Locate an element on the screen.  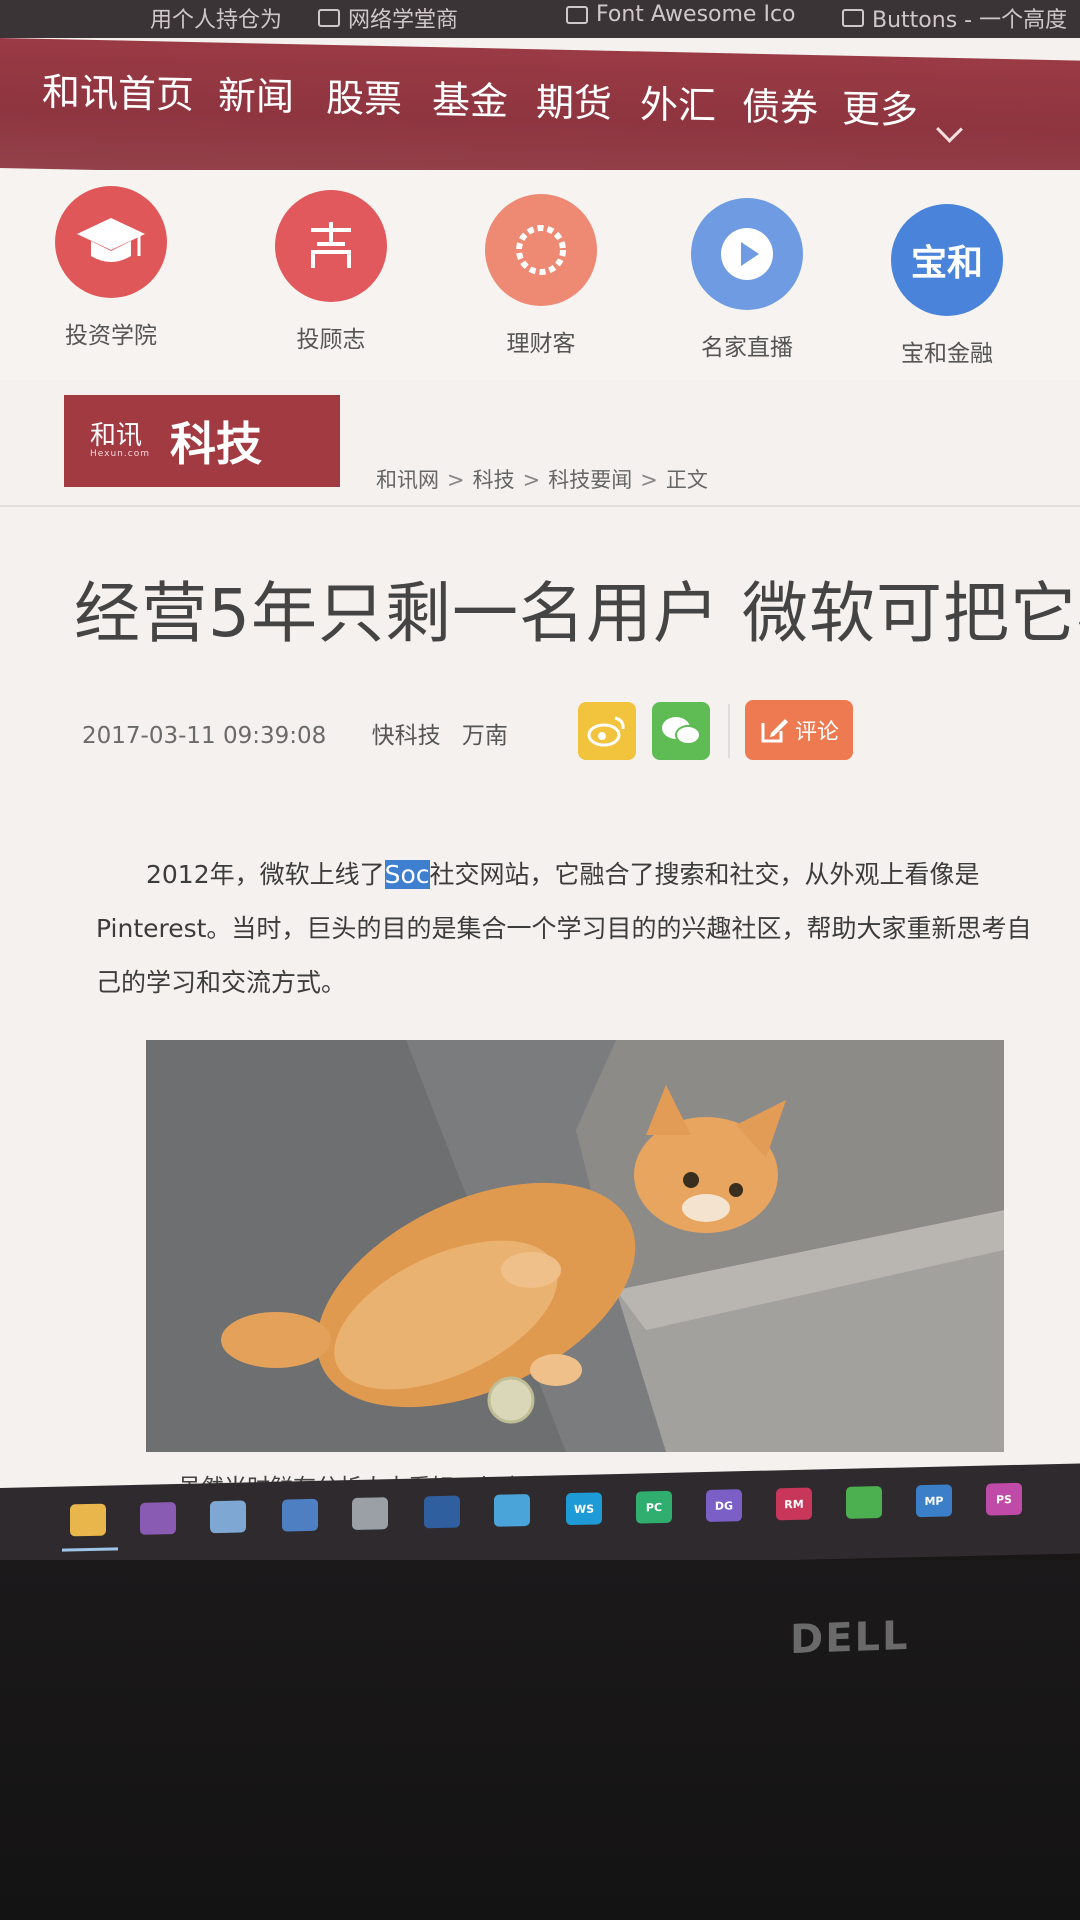
section-logo: 和讯 Hexun.com 科技 is located at coordinates (202, 441).